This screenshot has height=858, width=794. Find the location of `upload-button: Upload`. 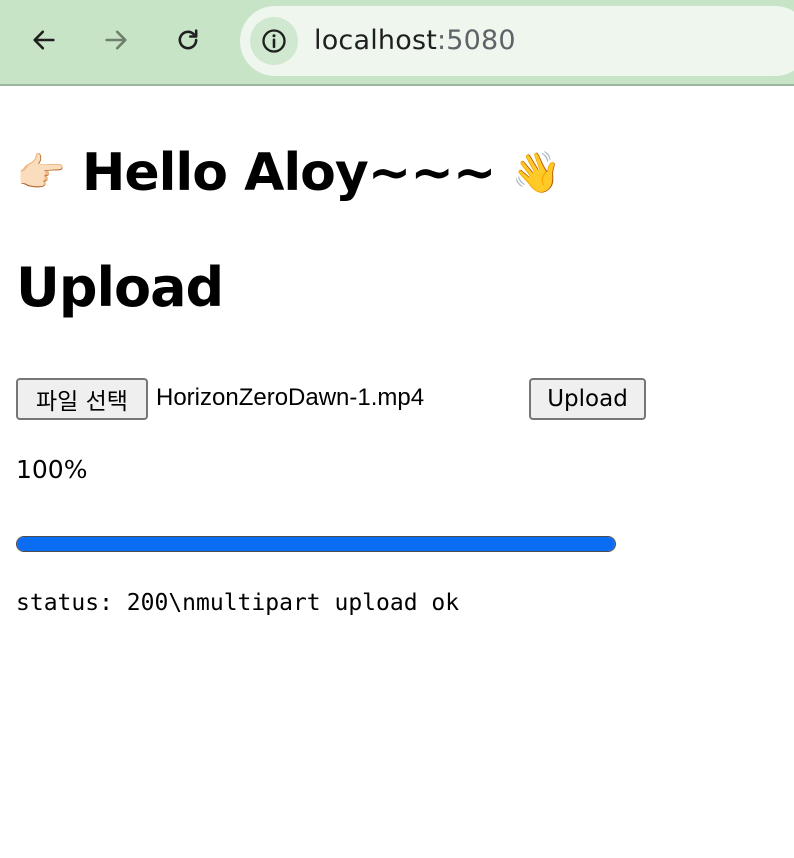

upload-button: Upload is located at coordinates (587, 399).